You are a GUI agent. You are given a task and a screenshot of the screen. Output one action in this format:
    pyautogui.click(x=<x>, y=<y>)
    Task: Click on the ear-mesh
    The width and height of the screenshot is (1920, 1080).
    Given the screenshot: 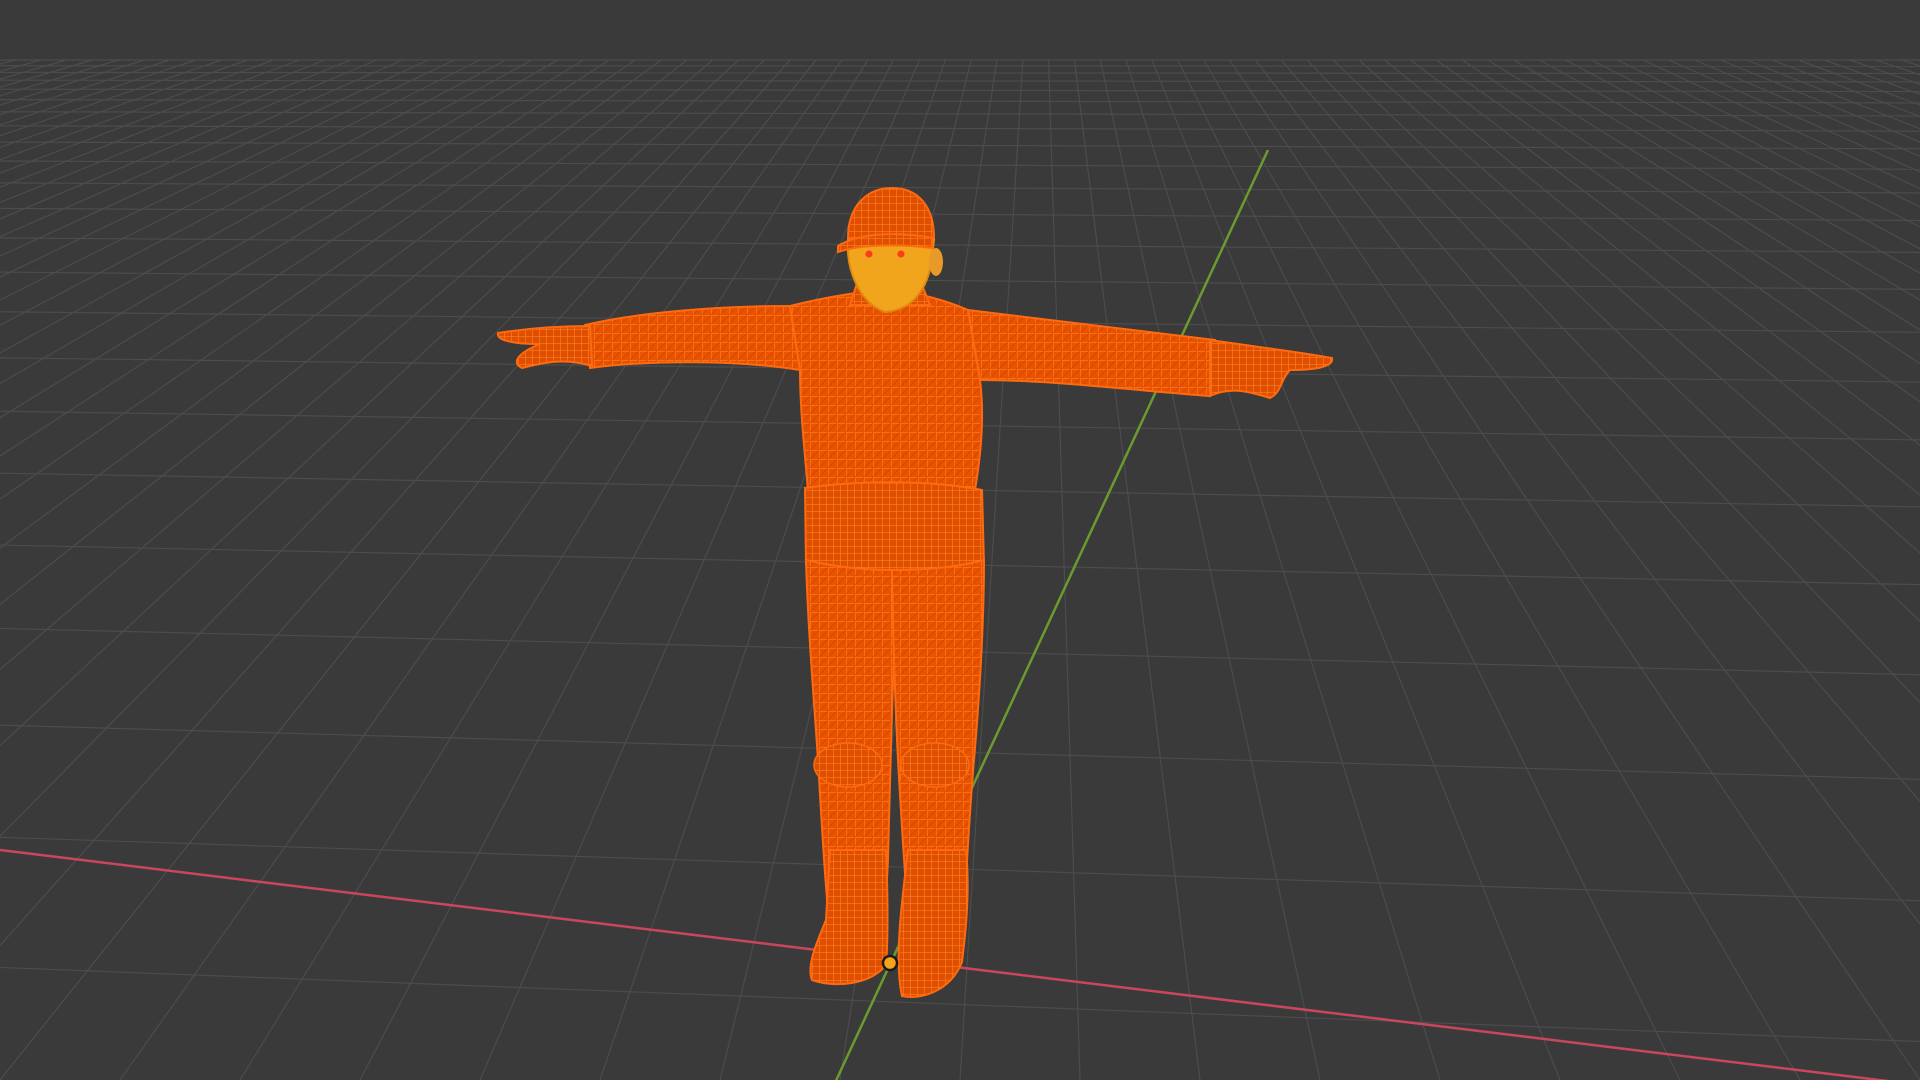 What is the action you would take?
    pyautogui.click(x=936, y=262)
    